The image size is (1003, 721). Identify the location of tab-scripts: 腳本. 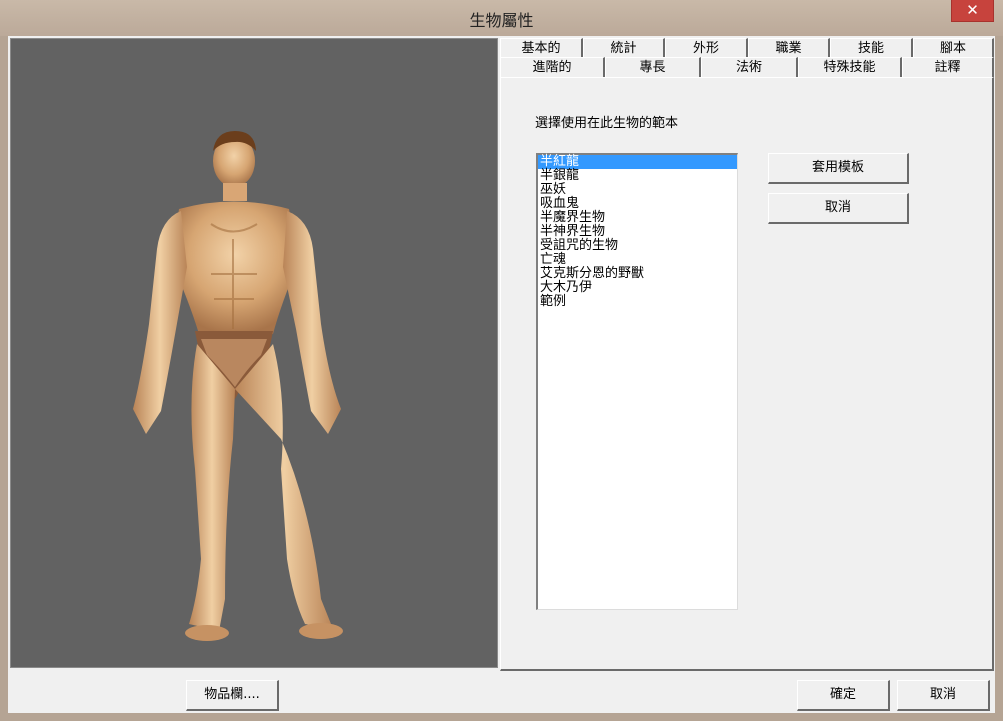
(953, 48).